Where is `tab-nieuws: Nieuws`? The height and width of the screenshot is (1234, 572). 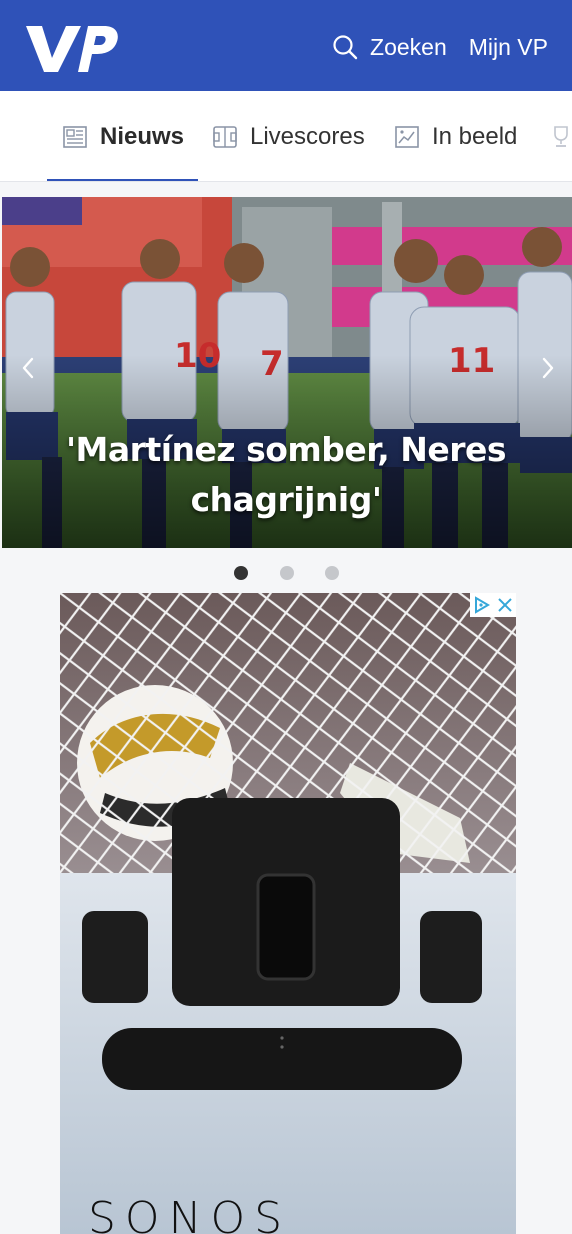
tab-nieuws: Nieuws is located at coordinates (123, 136).